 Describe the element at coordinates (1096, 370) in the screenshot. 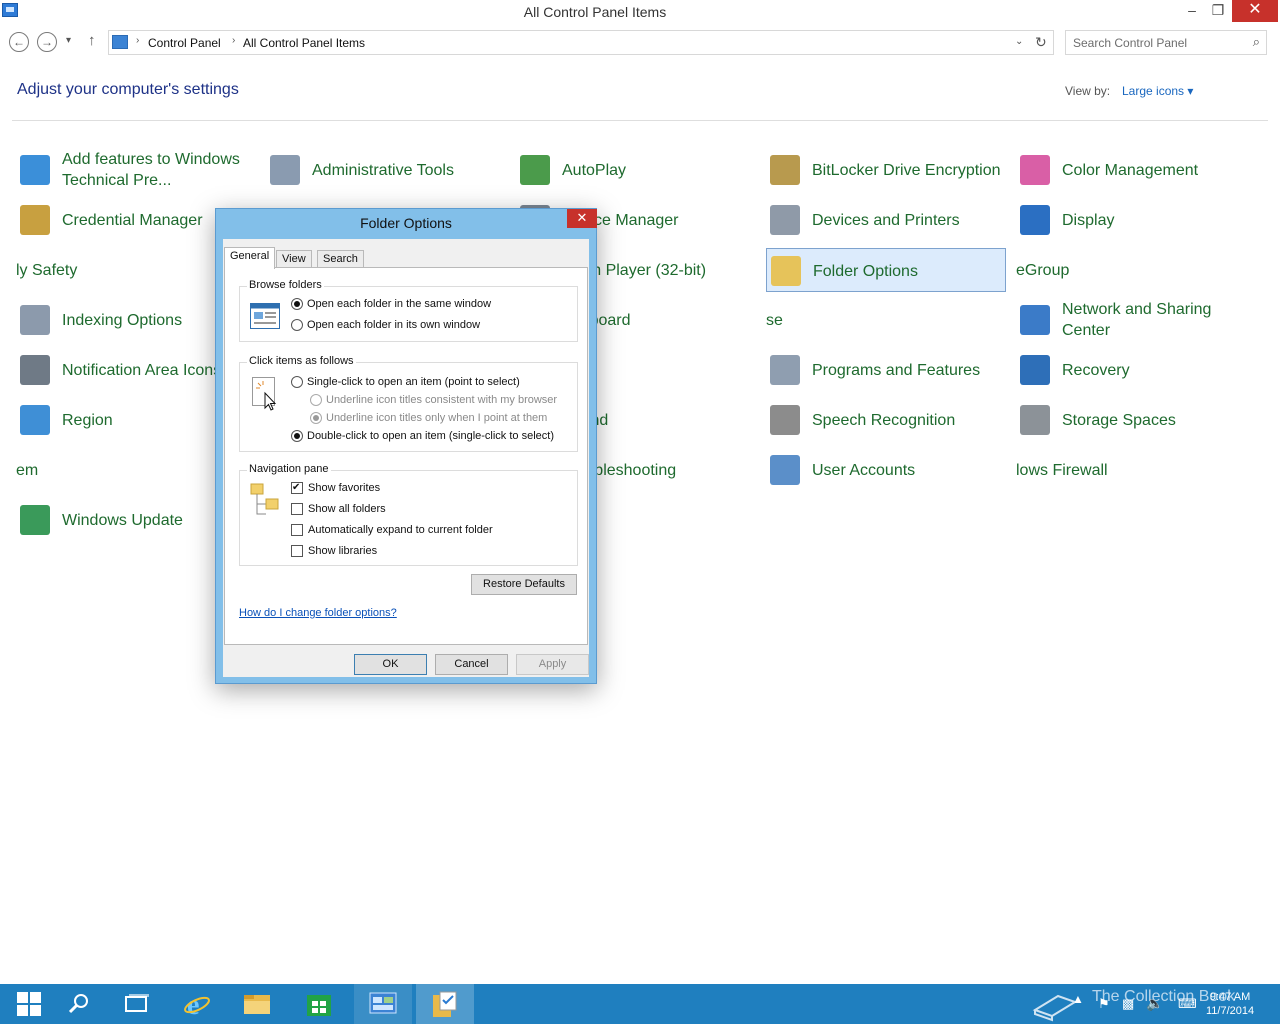

I see `item-label: Recovery` at that location.